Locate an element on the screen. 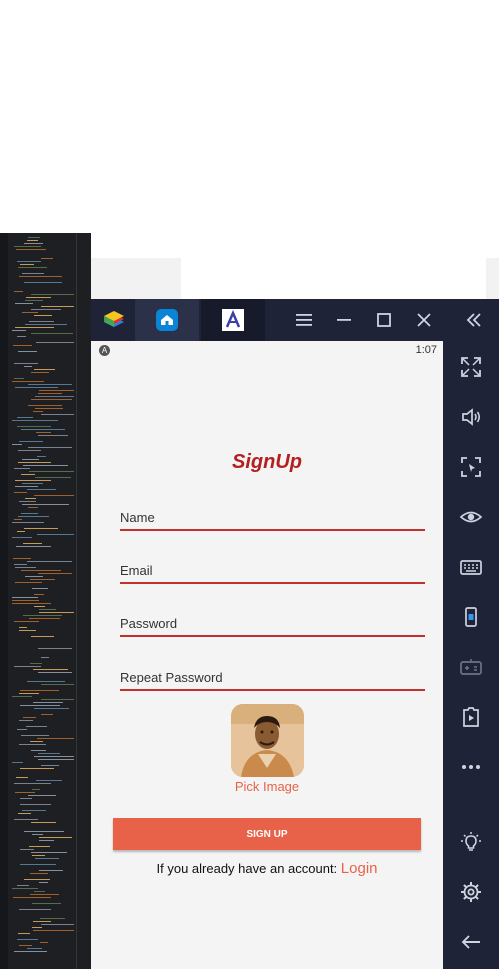 The image size is (499, 969). gamepad-icon is located at coordinates (471, 667).